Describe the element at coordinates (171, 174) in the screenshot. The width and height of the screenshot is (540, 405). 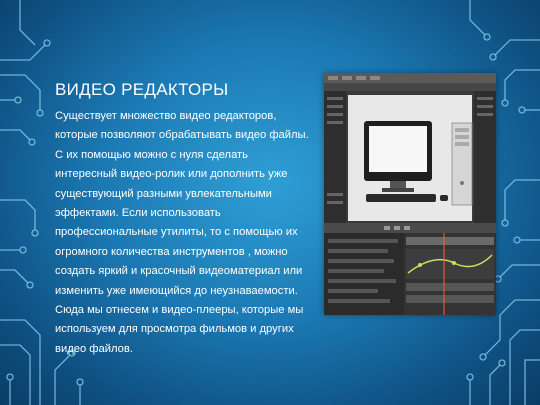
I see `body-line: интересный видео-ролик или дополнить уже` at that location.